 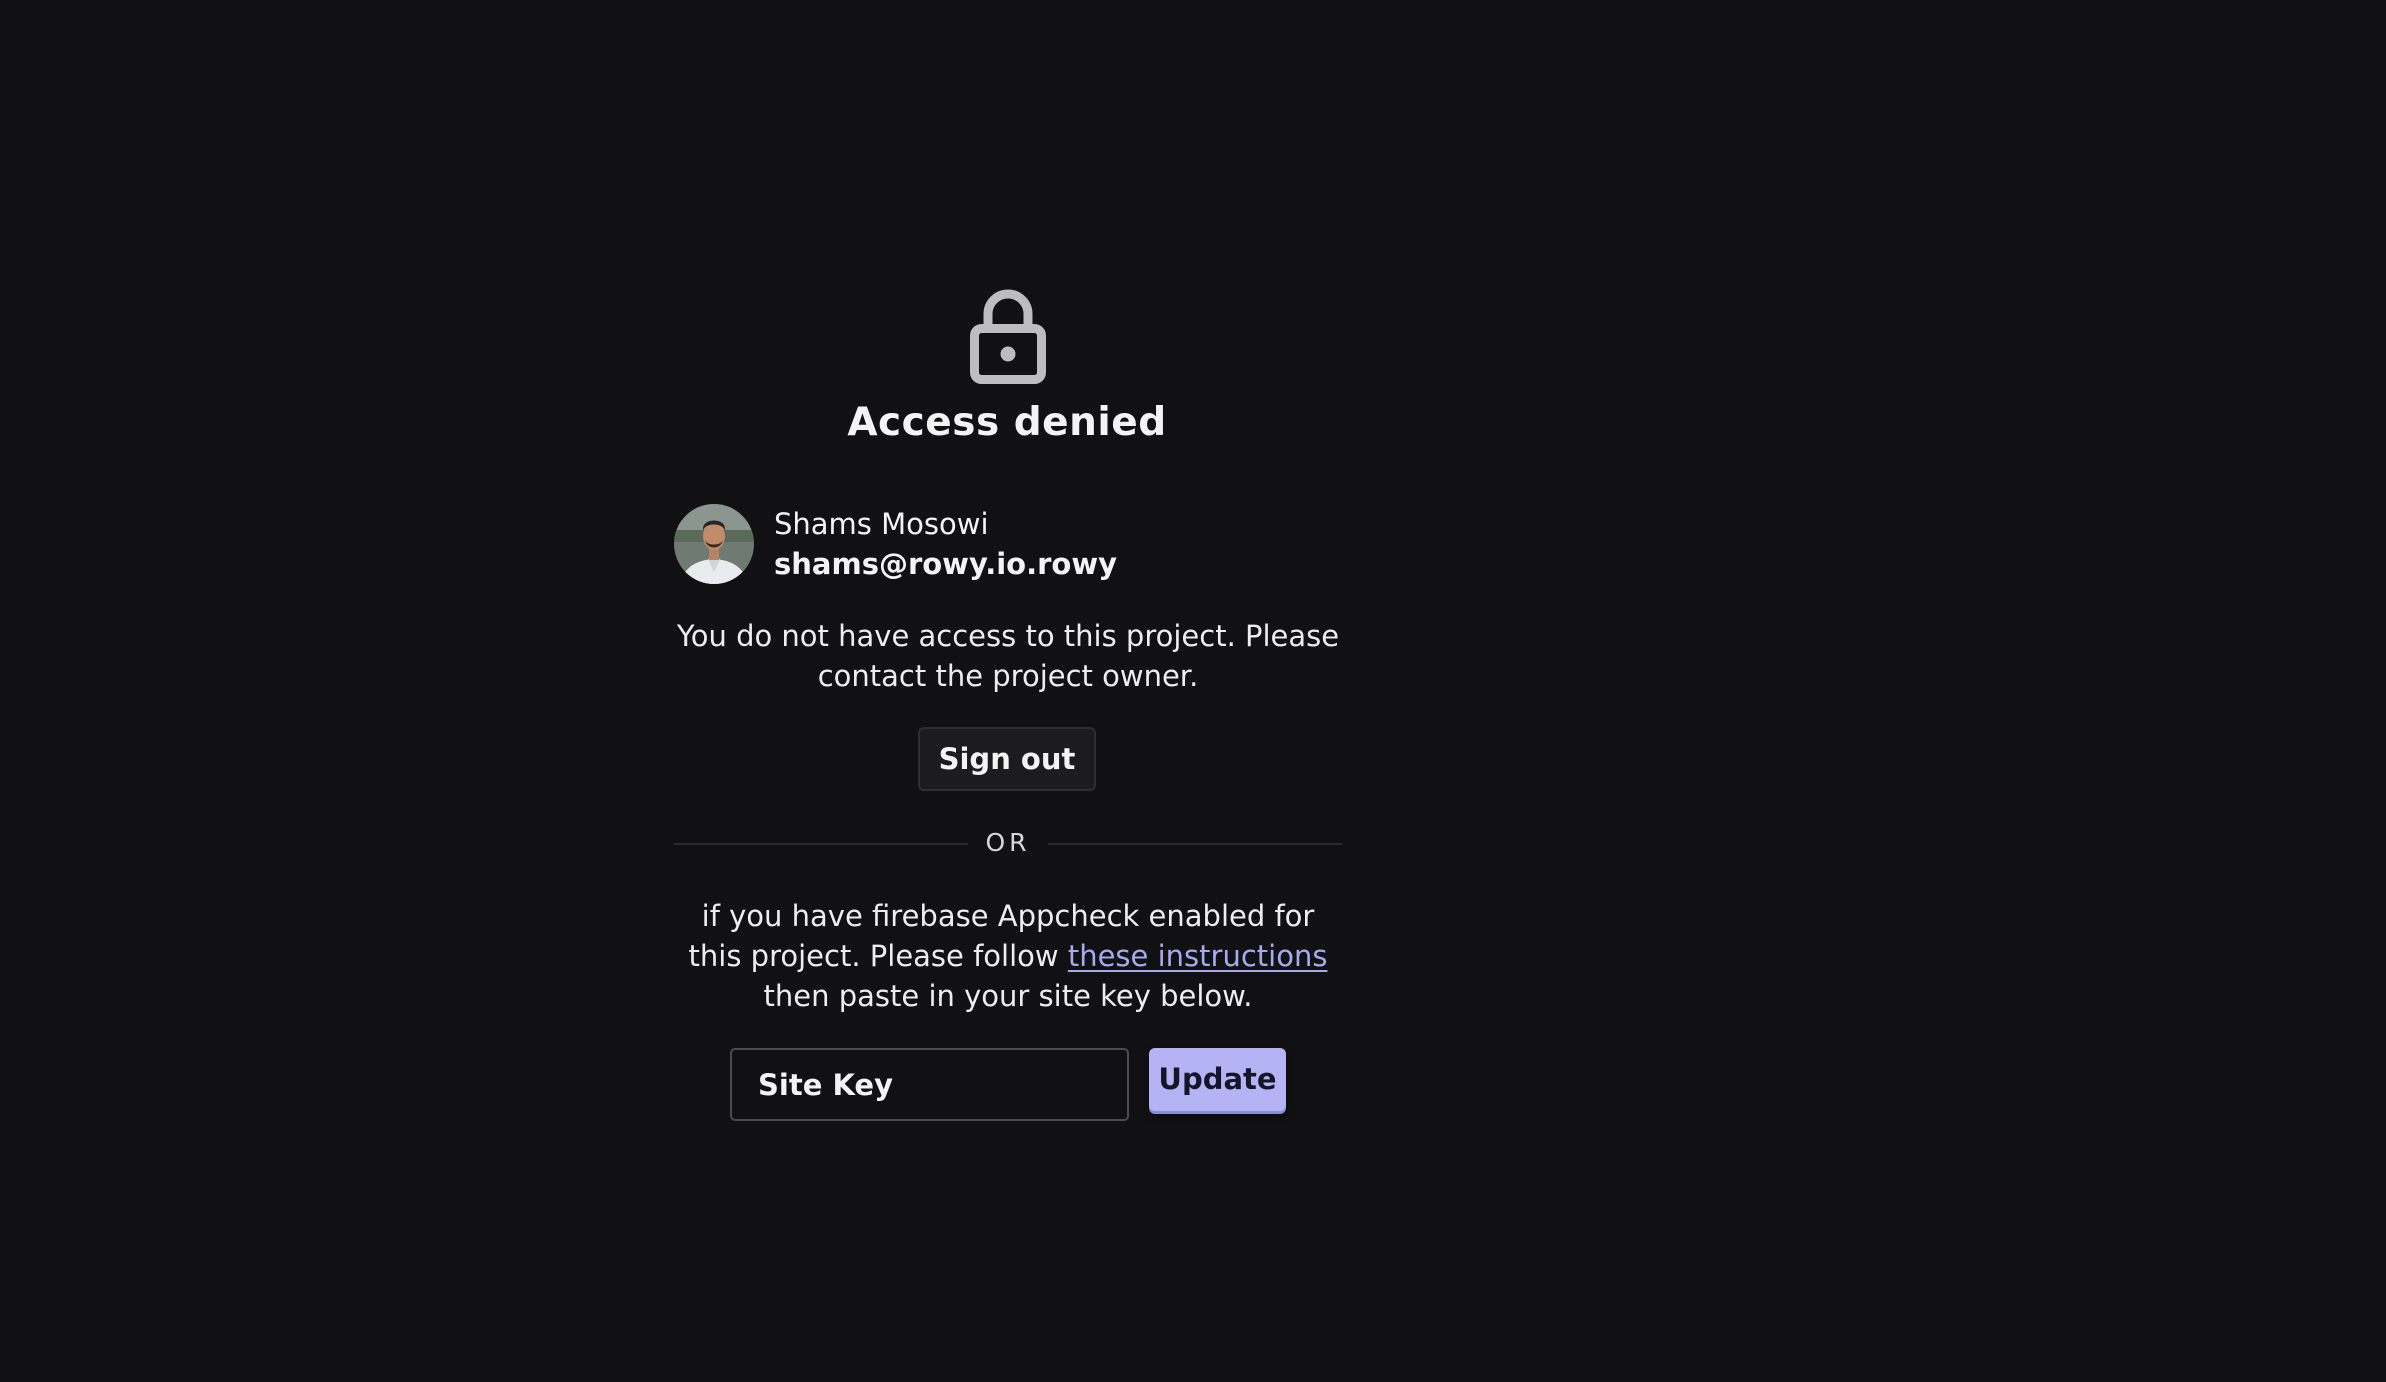 I want to click on instructions-link: these instructions, so click(x=1198, y=956).